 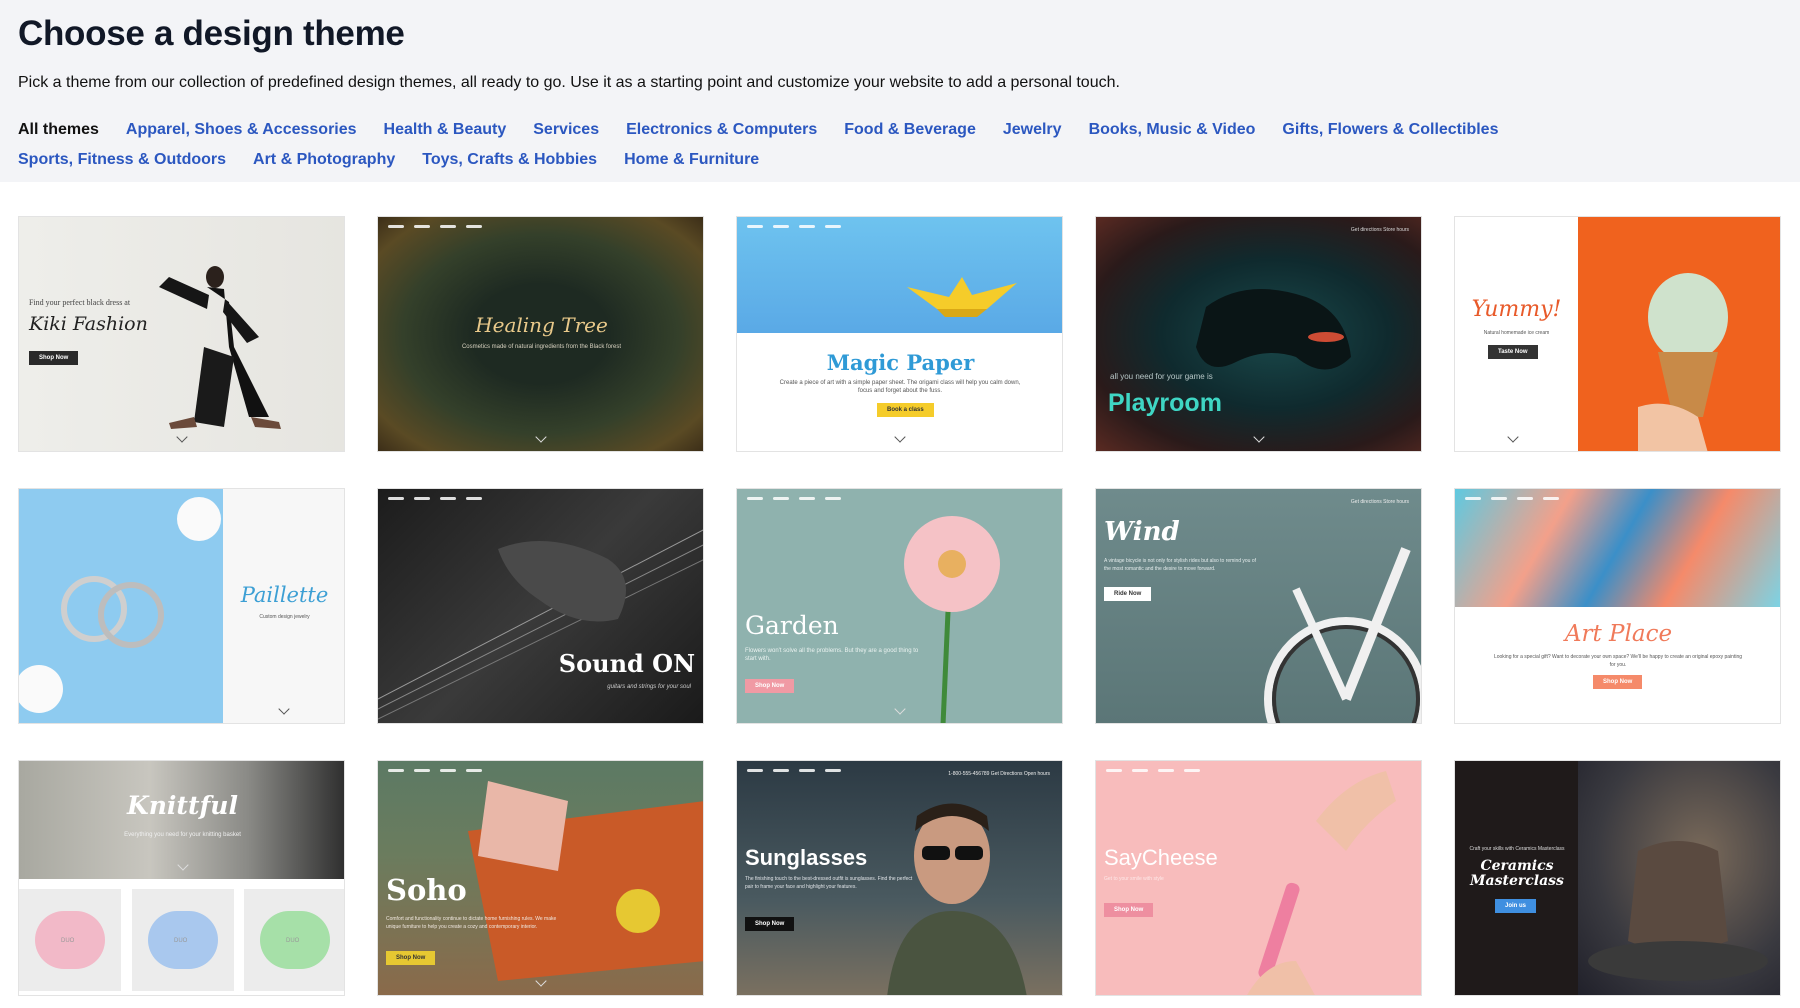 I want to click on yummy-hero-image, so click(x=1679, y=334).